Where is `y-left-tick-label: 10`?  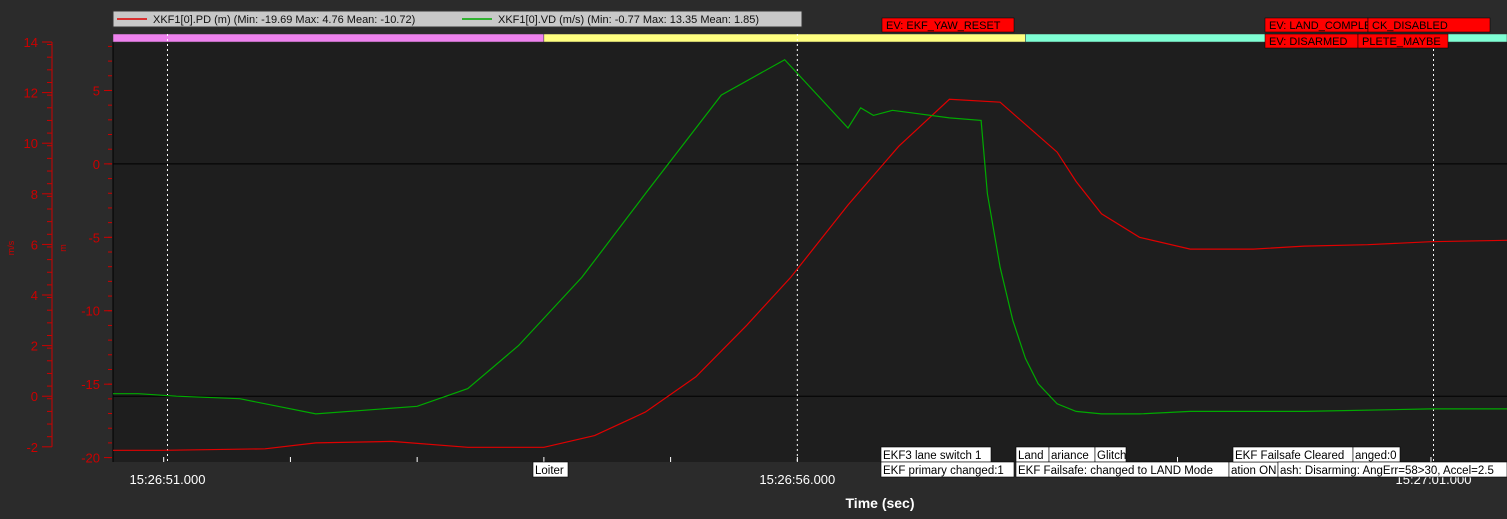
y-left-tick-label: 10 is located at coordinates (31, 143).